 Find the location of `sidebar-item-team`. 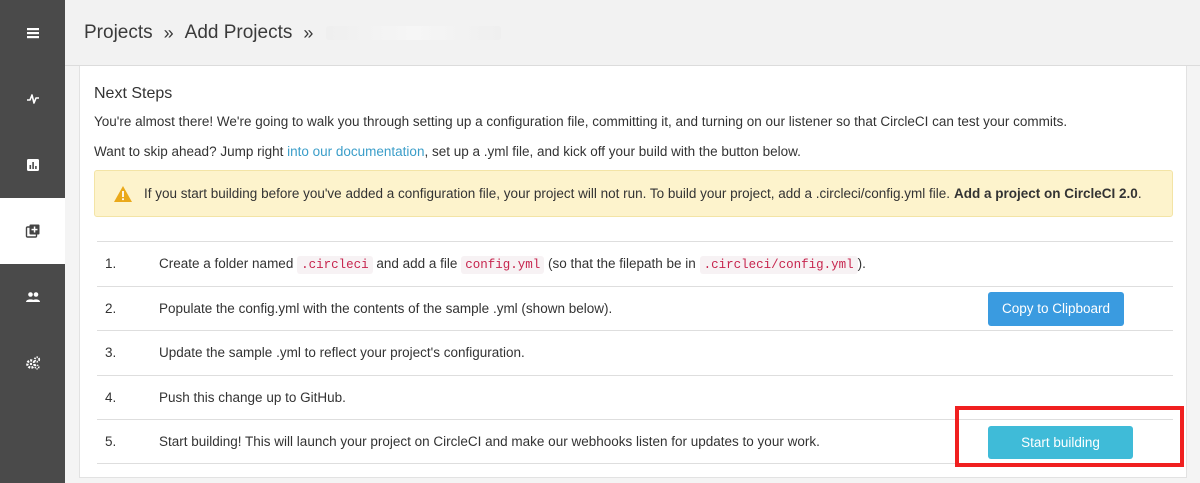

sidebar-item-team is located at coordinates (32, 297).